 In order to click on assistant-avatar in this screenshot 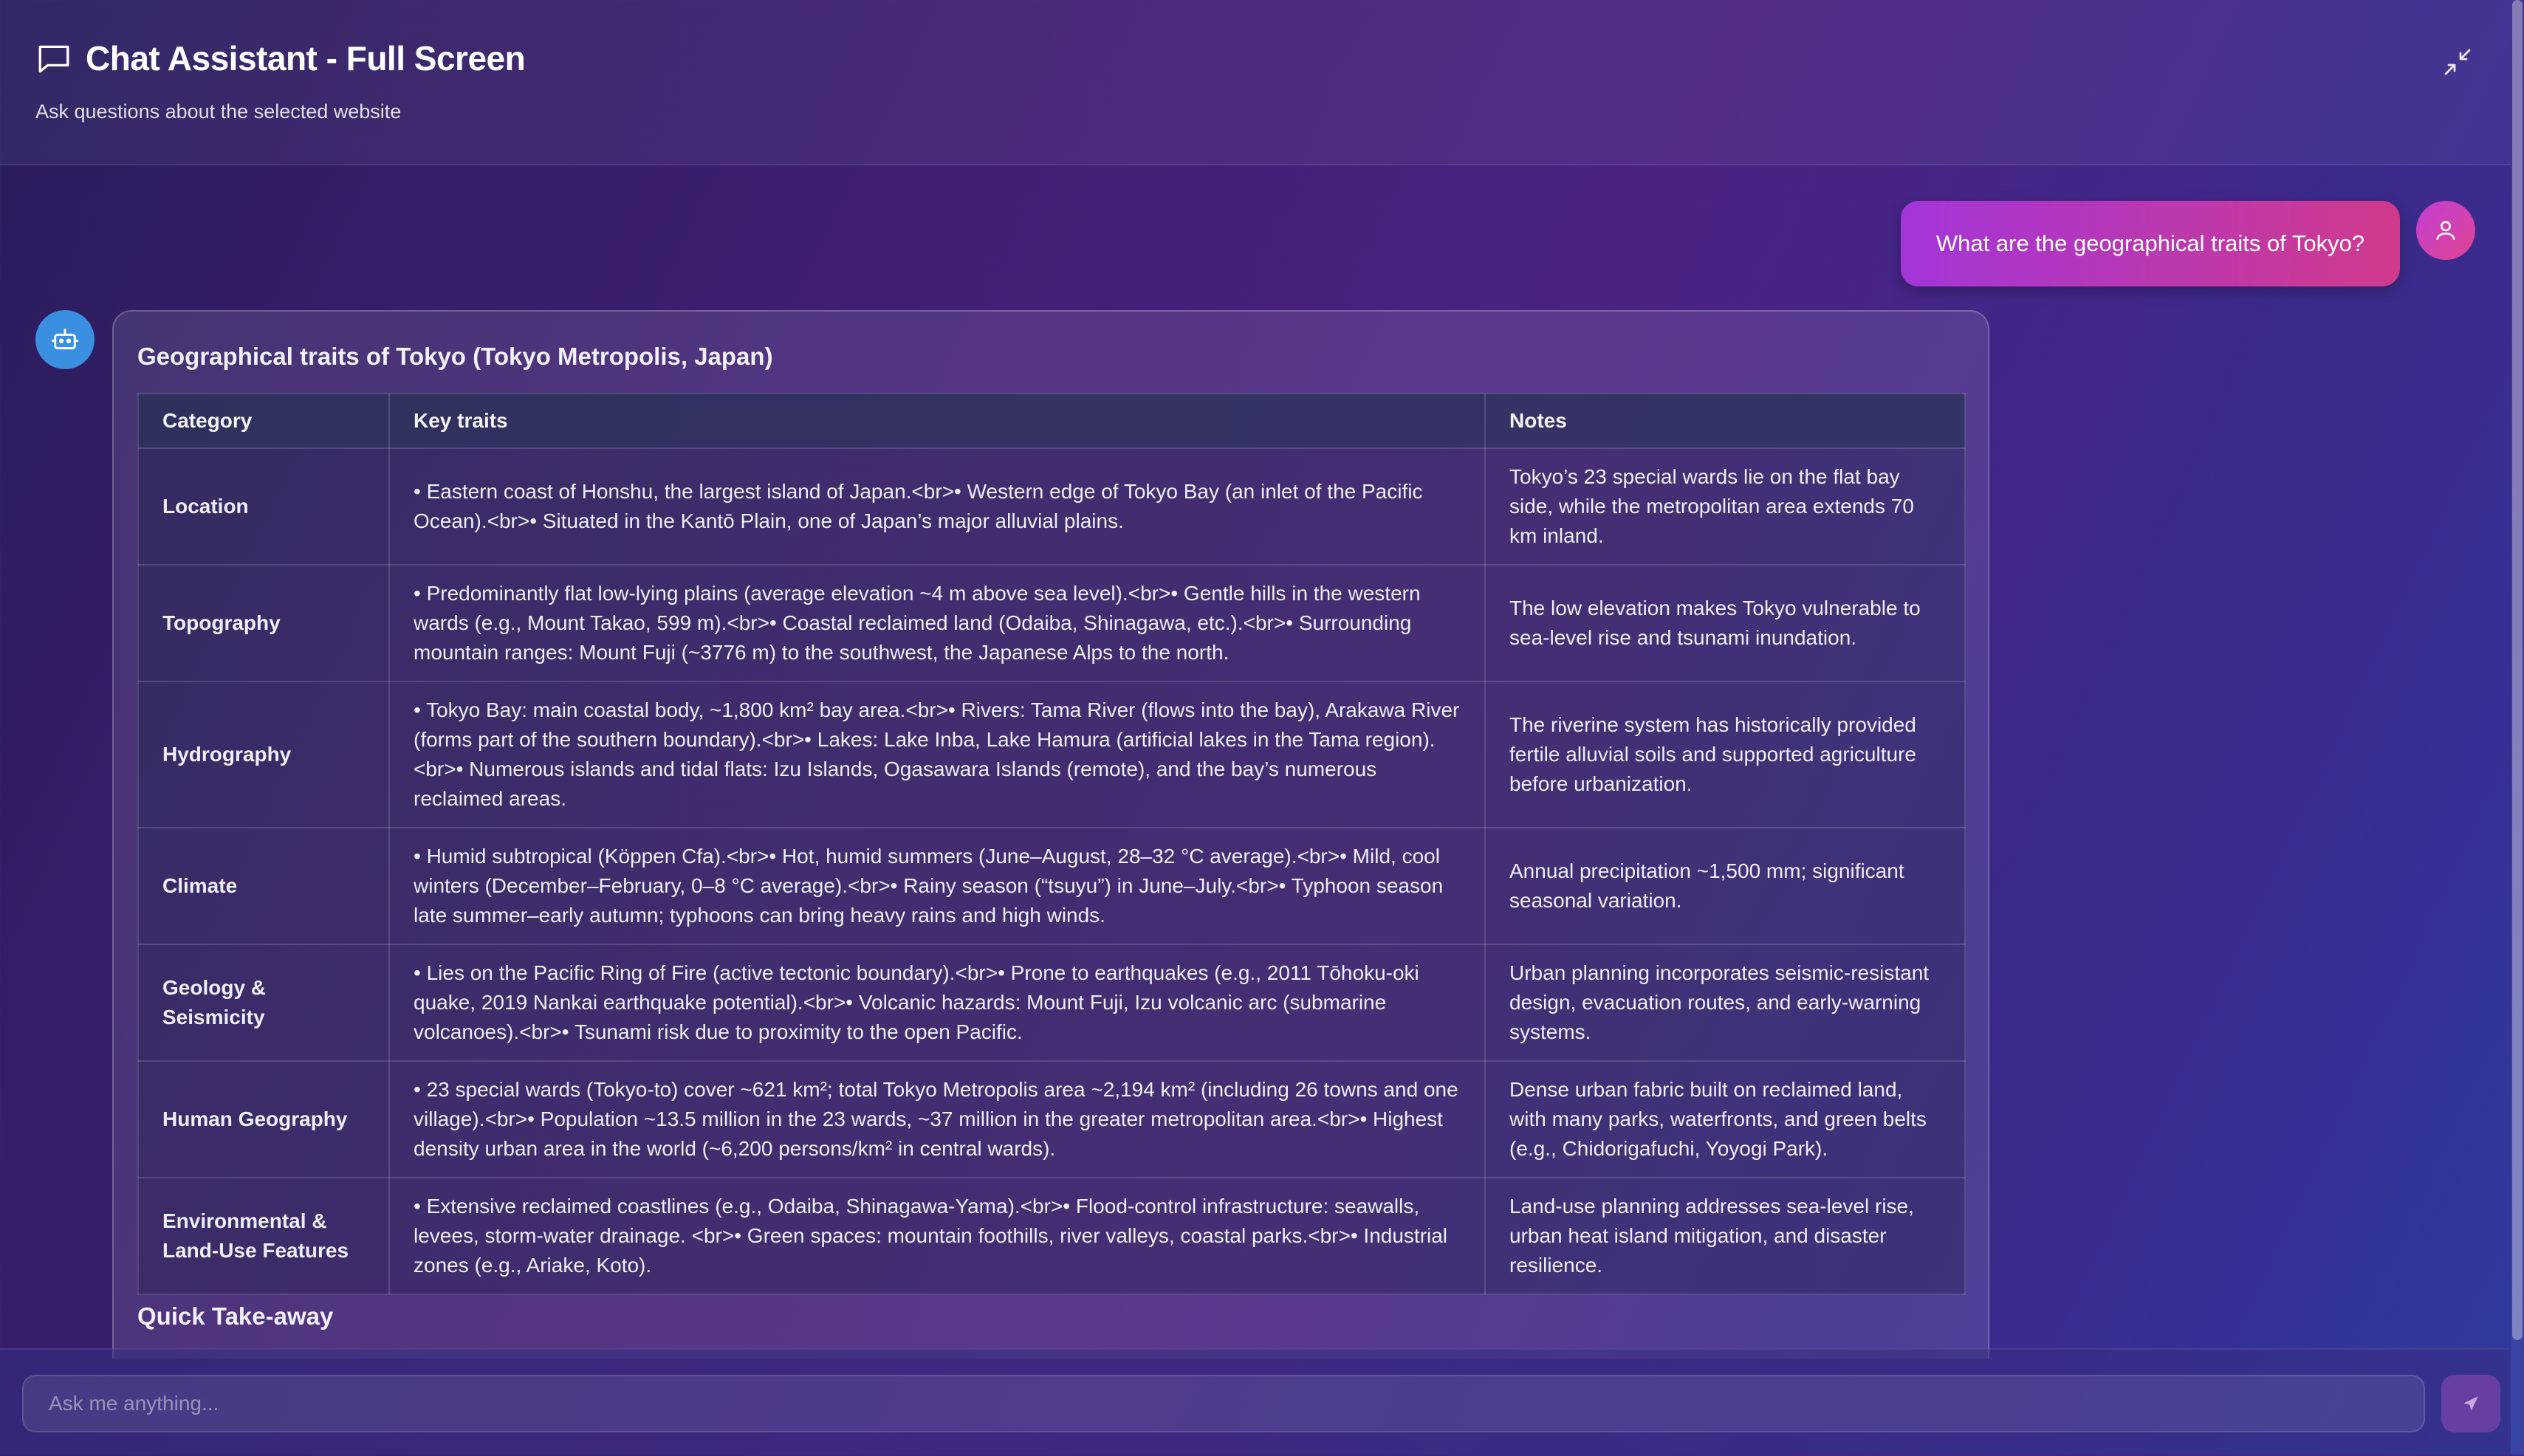, I will do `click(65, 340)`.